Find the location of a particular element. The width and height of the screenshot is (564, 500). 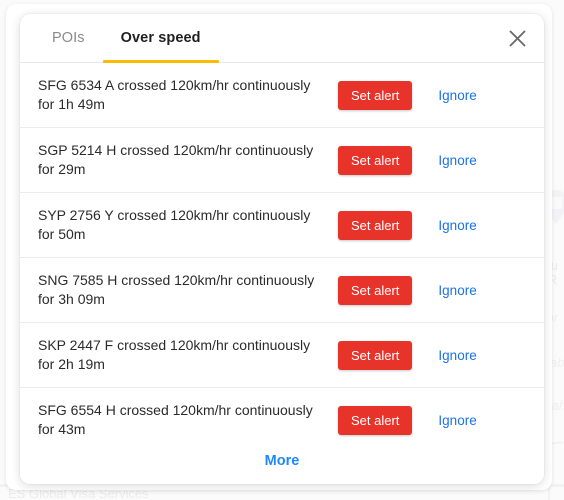

dialog-header: POIs Over speed is located at coordinates (282, 38).